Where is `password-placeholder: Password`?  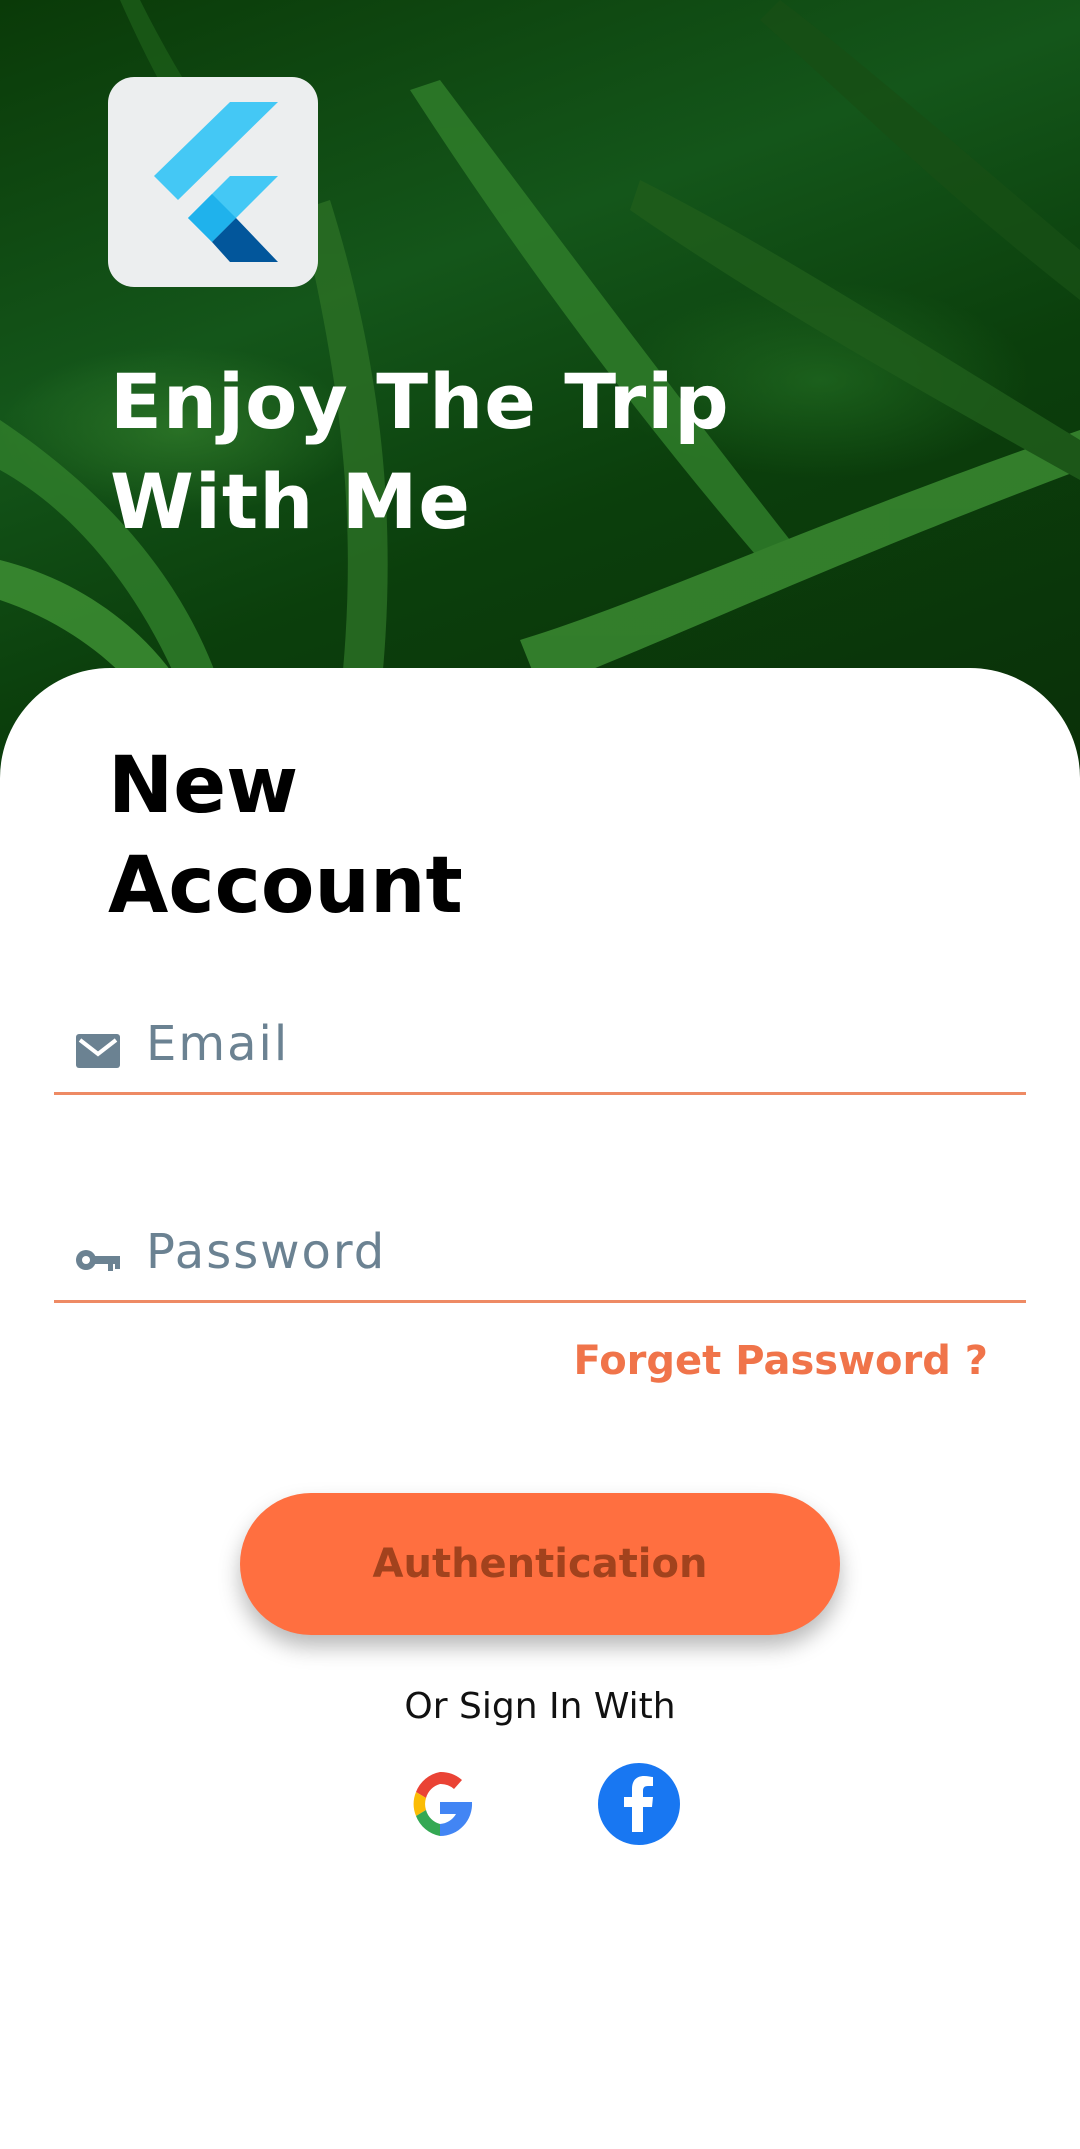 password-placeholder: Password is located at coordinates (266, 1252).